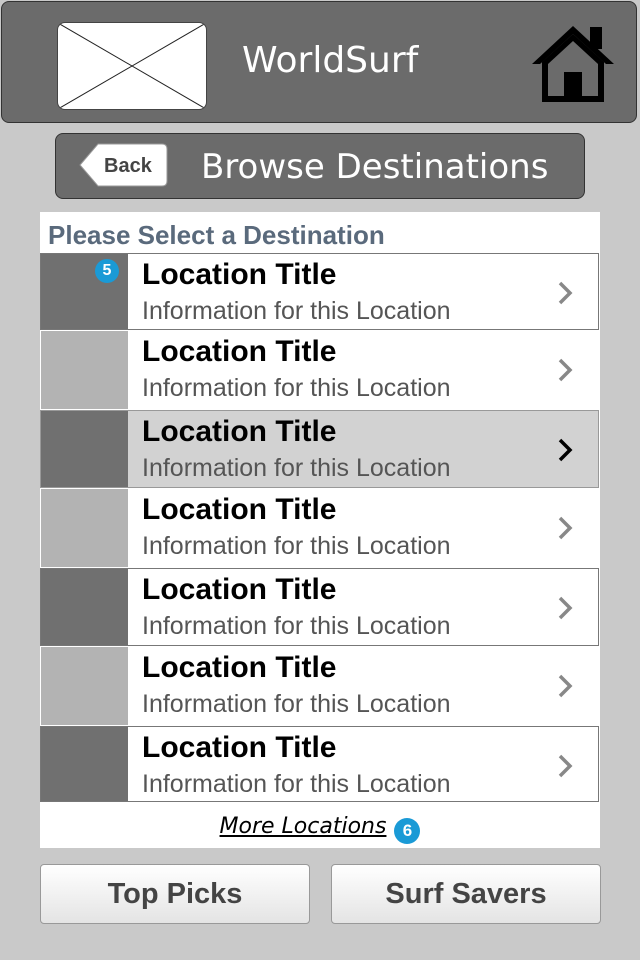 The height and width of the screenshot is (960, 640). What do you see at coordinates (107, 271) in the screenshot?
I see `notification-badge: 5` at bounding box center [107, 271].